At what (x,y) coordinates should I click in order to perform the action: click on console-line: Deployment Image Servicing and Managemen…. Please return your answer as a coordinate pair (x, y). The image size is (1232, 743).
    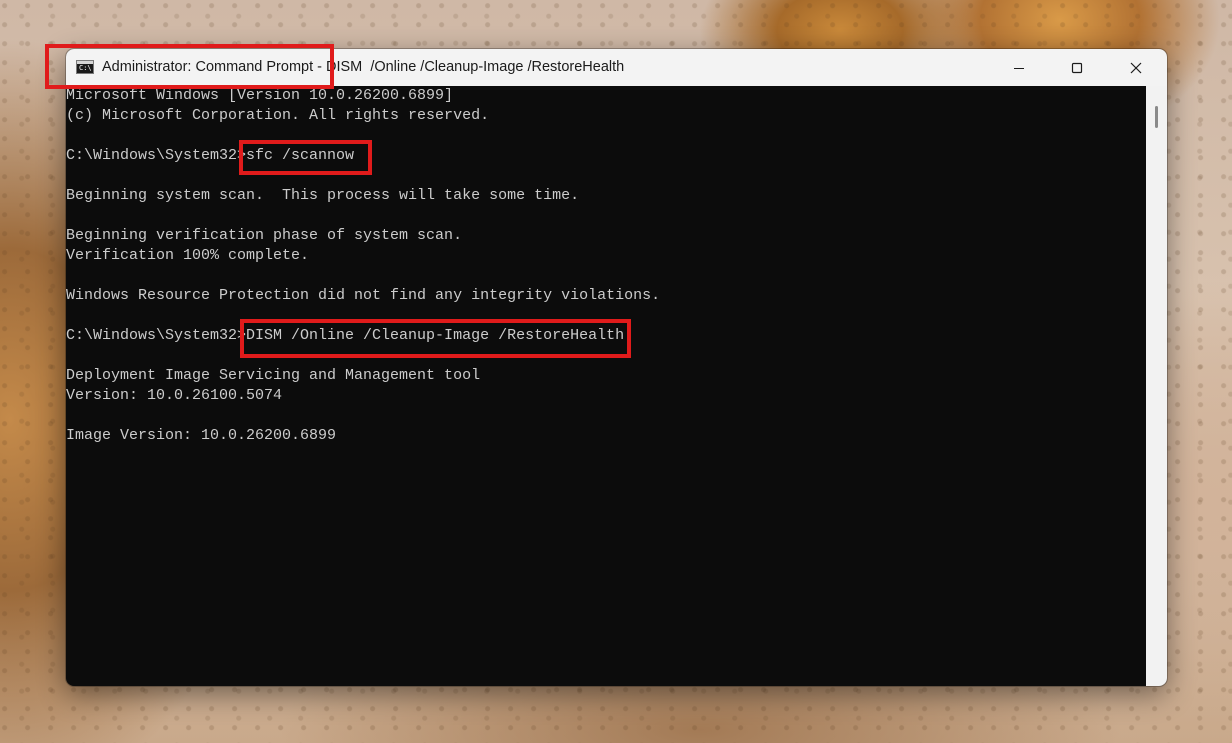
    Looking at the image, I should click on (273, 375).